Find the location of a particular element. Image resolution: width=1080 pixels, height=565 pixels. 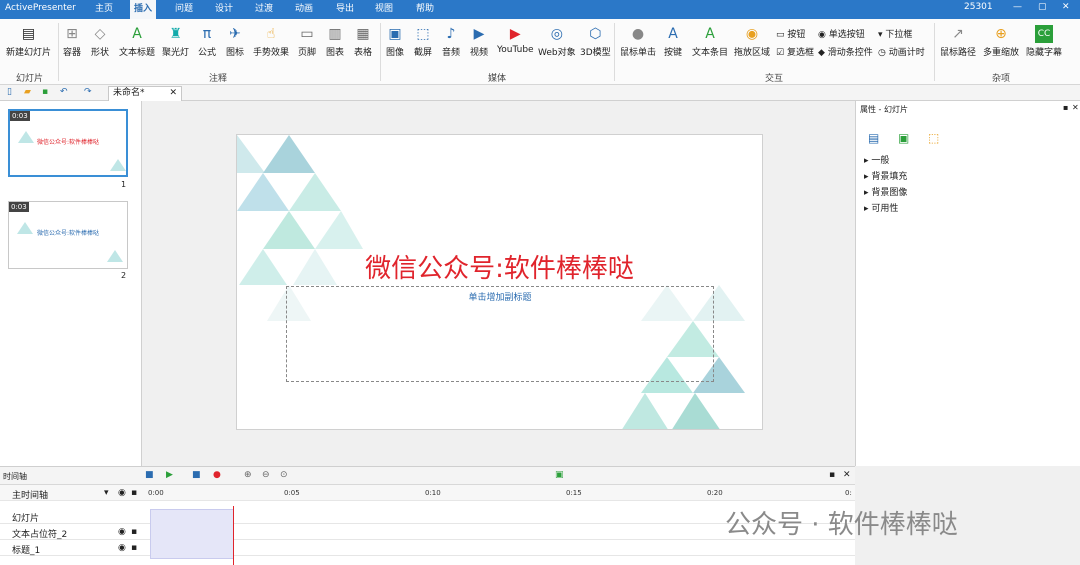

audio-button: ♪ 音频 is located at coordinates (451, 41).